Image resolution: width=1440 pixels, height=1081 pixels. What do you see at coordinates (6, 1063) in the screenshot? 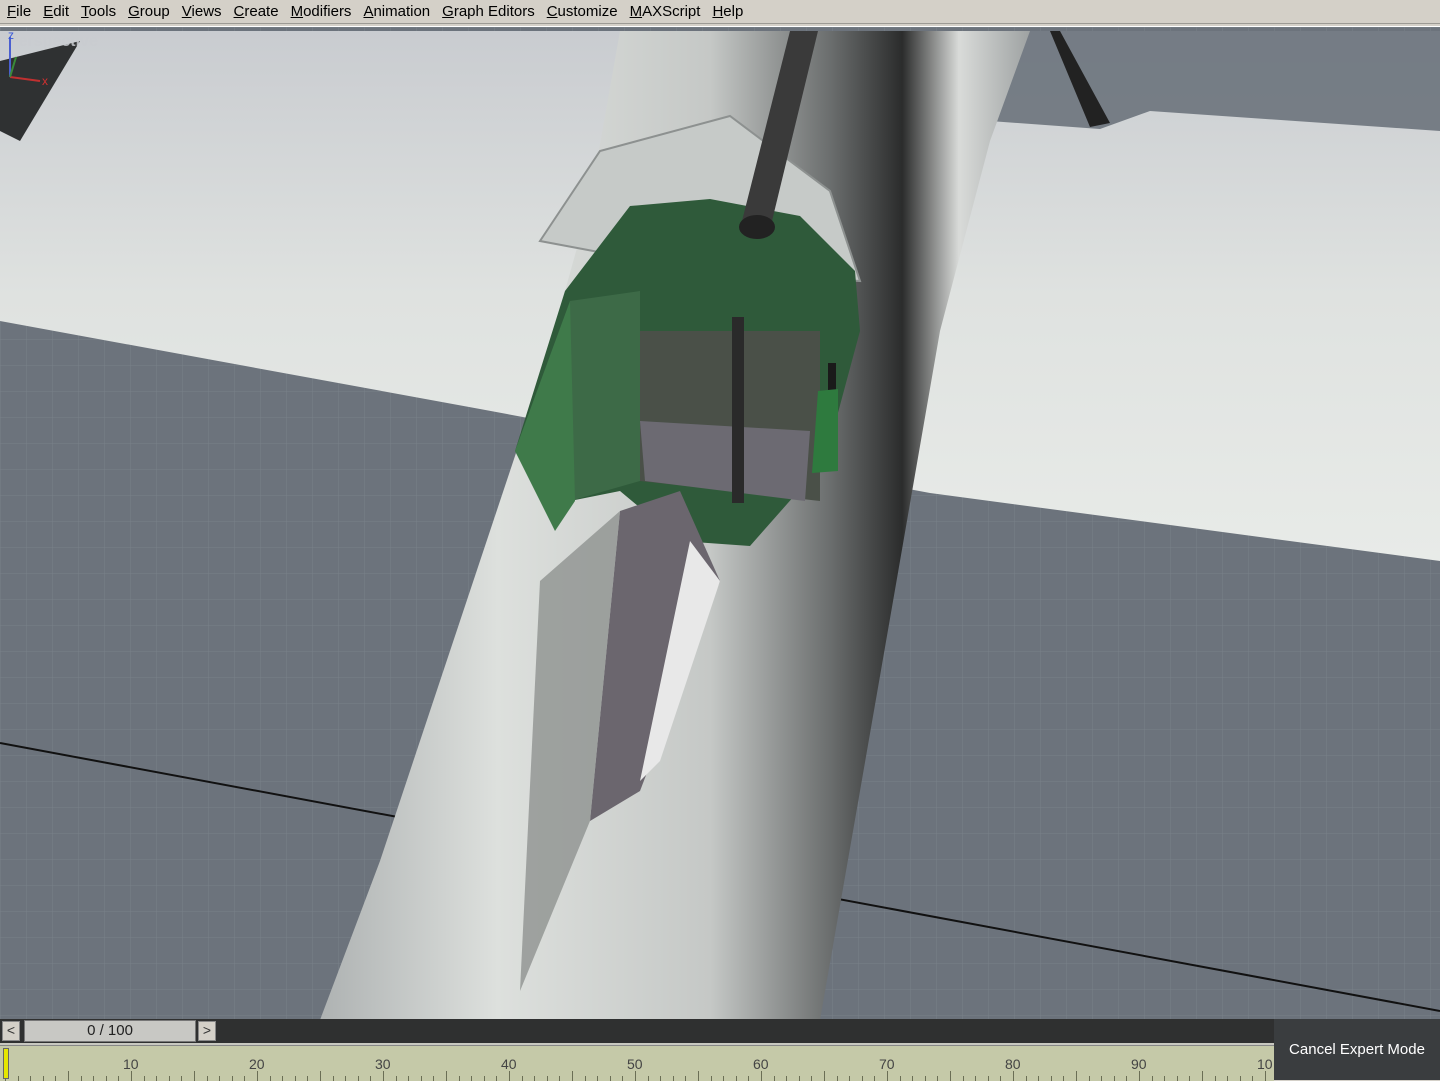
I see `current-frame-marker` at bounding box center [6, 1063].